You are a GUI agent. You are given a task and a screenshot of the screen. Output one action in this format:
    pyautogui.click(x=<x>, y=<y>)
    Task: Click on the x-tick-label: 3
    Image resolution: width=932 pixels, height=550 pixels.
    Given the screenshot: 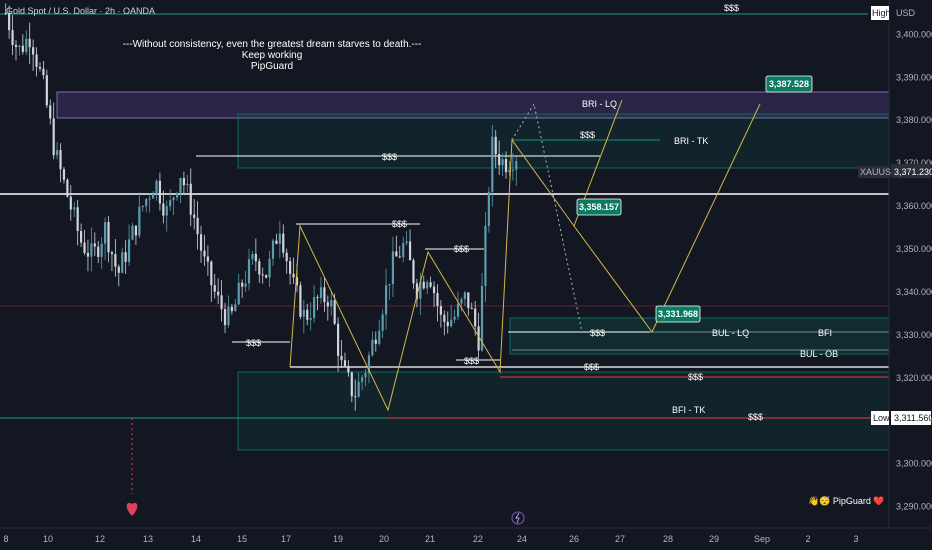 What is the action you would take?
    pyautogui.click(x=855, y=539)
    